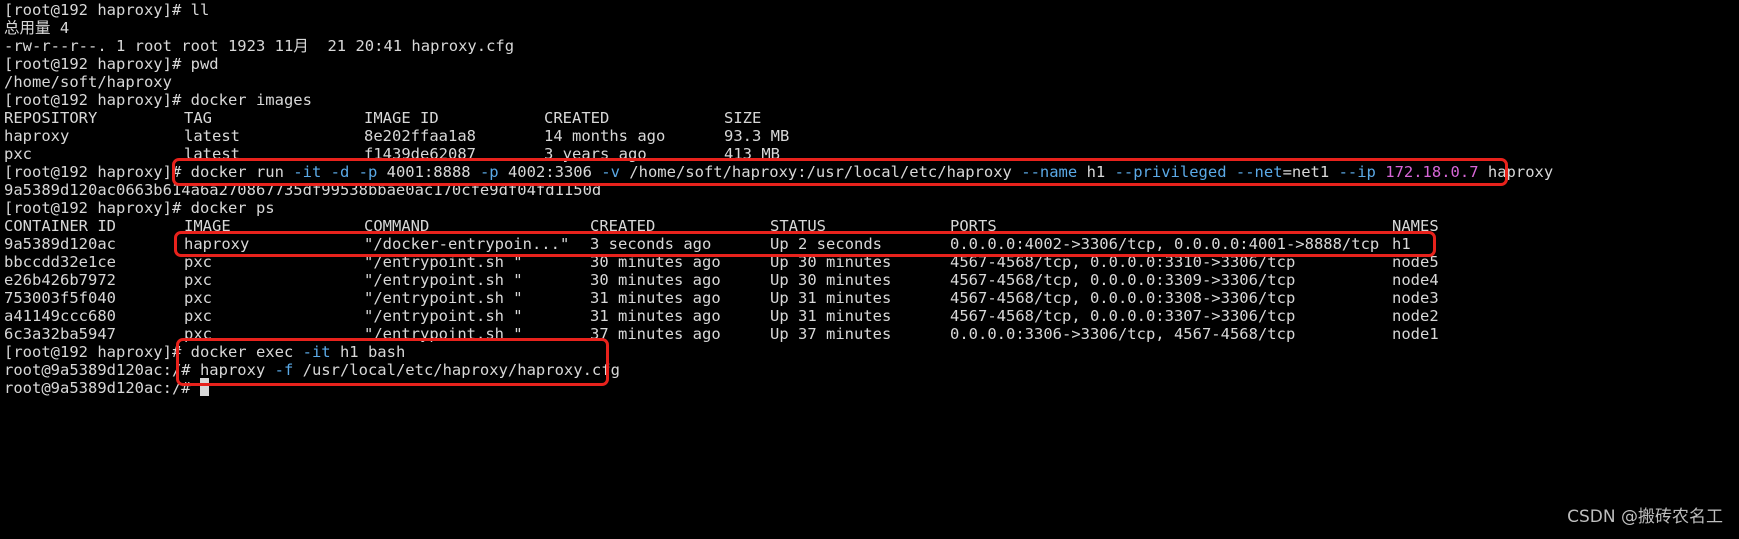 The width and height of the screenshot is (1739, 539). I want to click on highlight-box-haproxy-container, so click(805, 244).